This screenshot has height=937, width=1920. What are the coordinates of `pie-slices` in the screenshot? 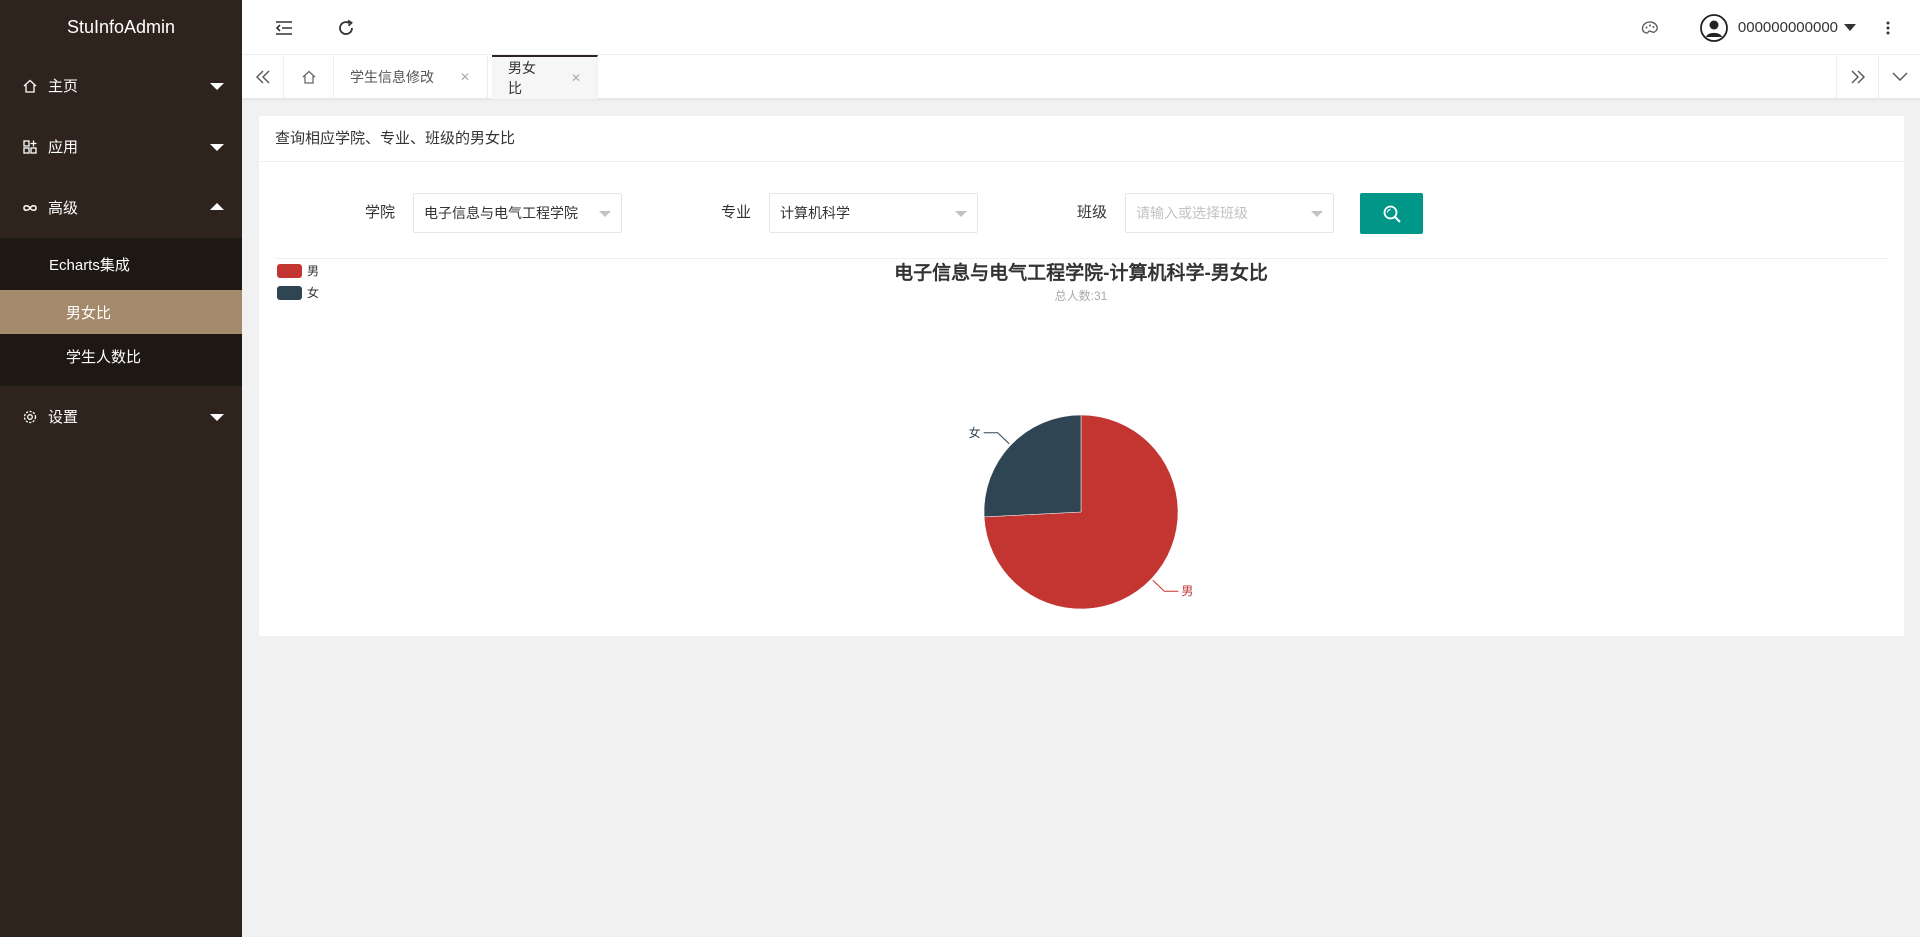 It's located at (1081, 512).